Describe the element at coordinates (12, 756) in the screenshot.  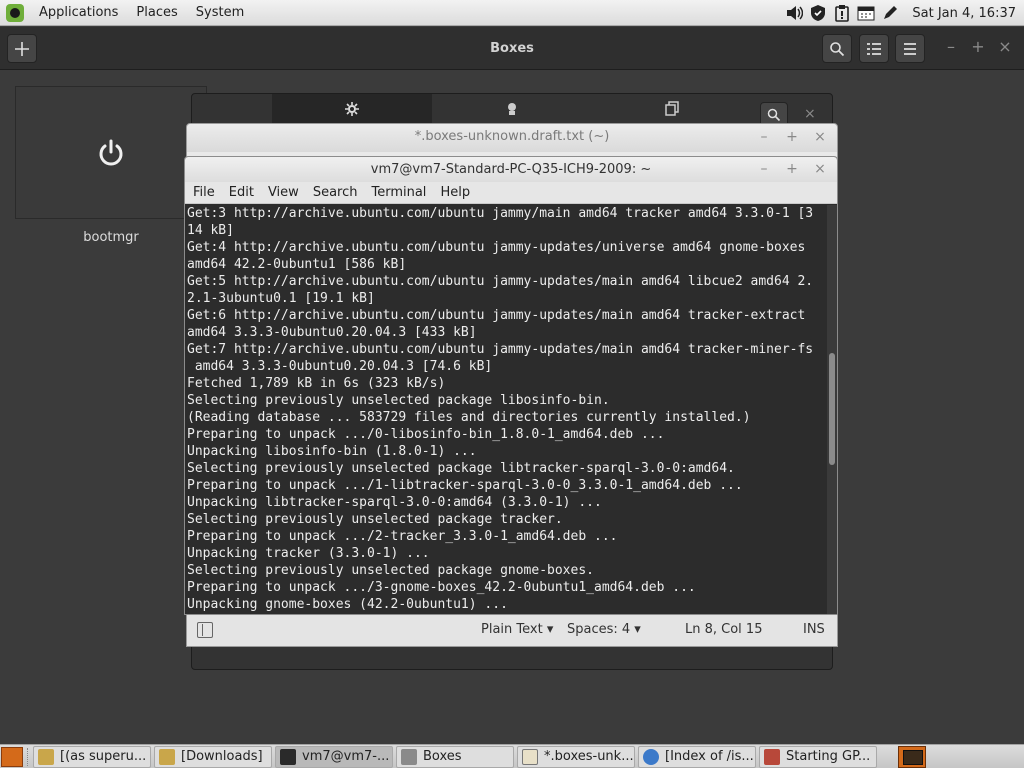
I see `show-desktop-button` at that location.